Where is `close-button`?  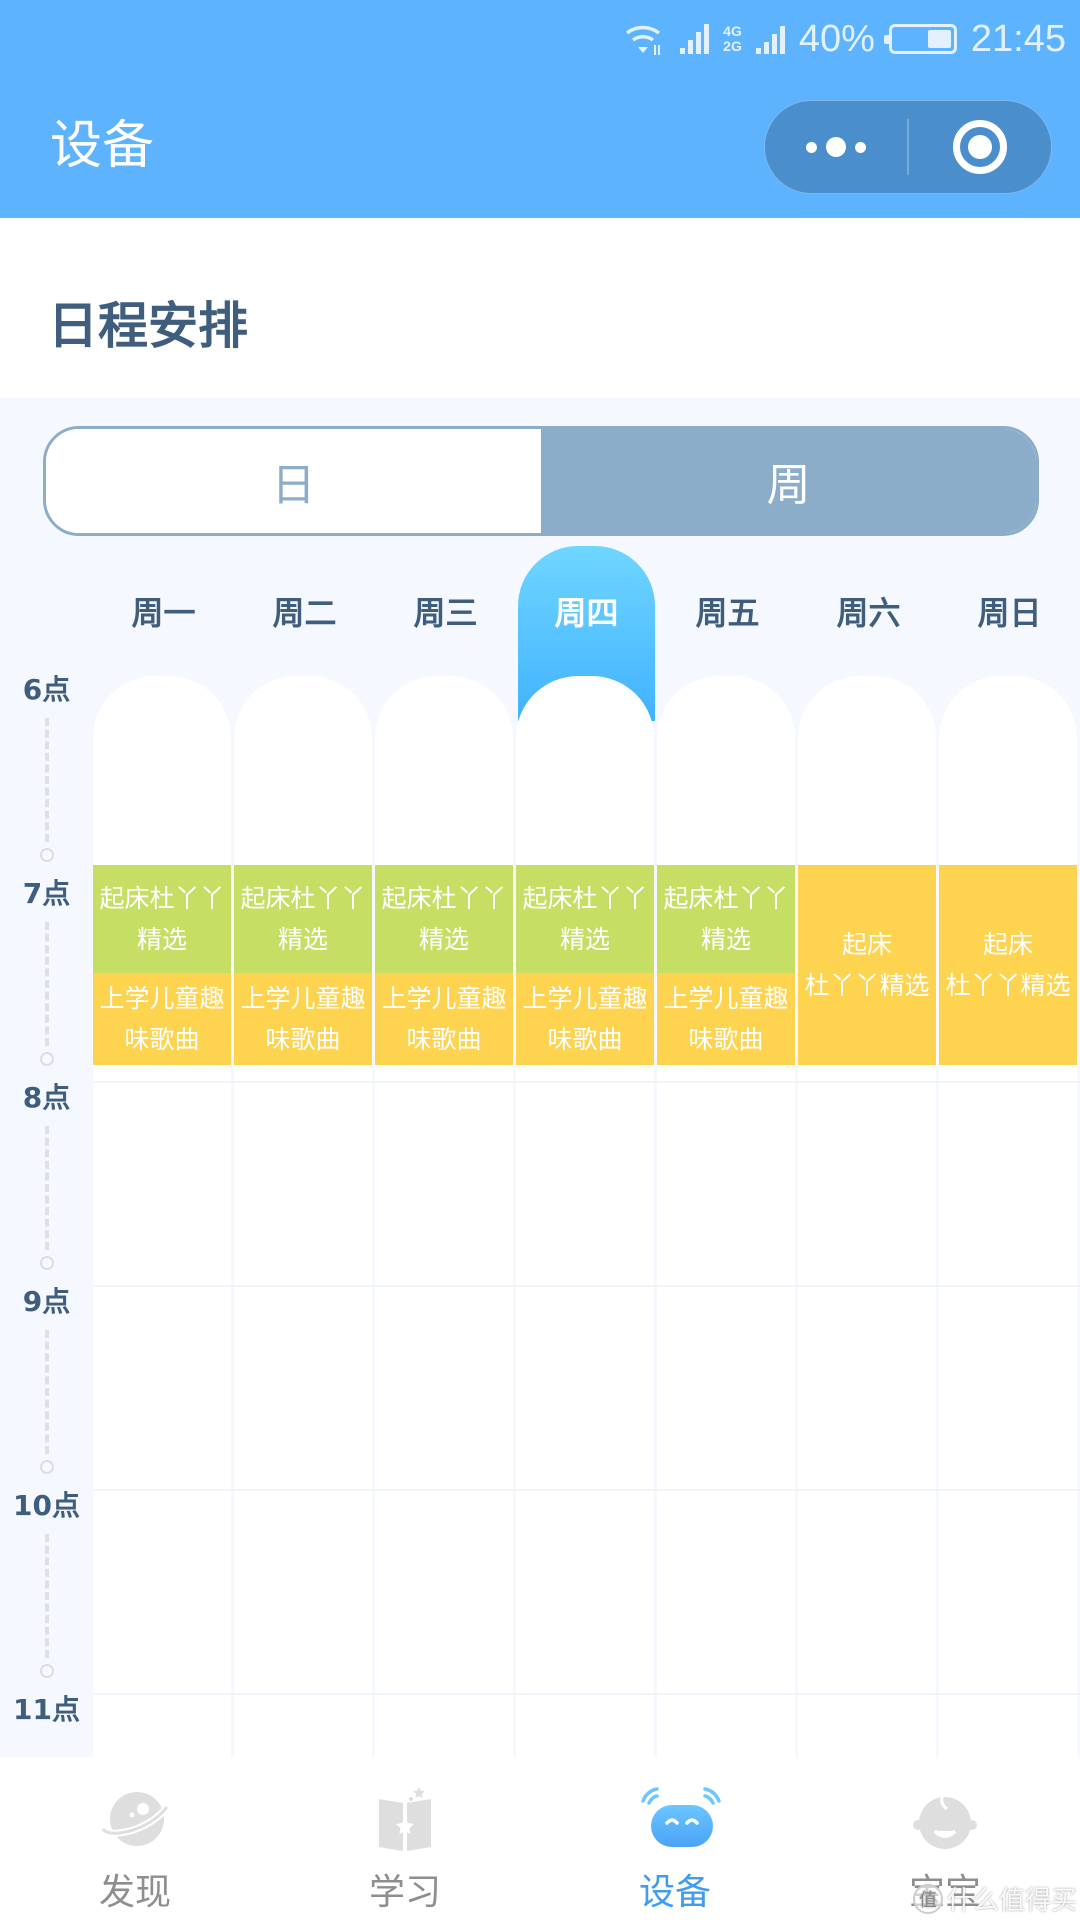 close-button is located at coordinates (980, 147).